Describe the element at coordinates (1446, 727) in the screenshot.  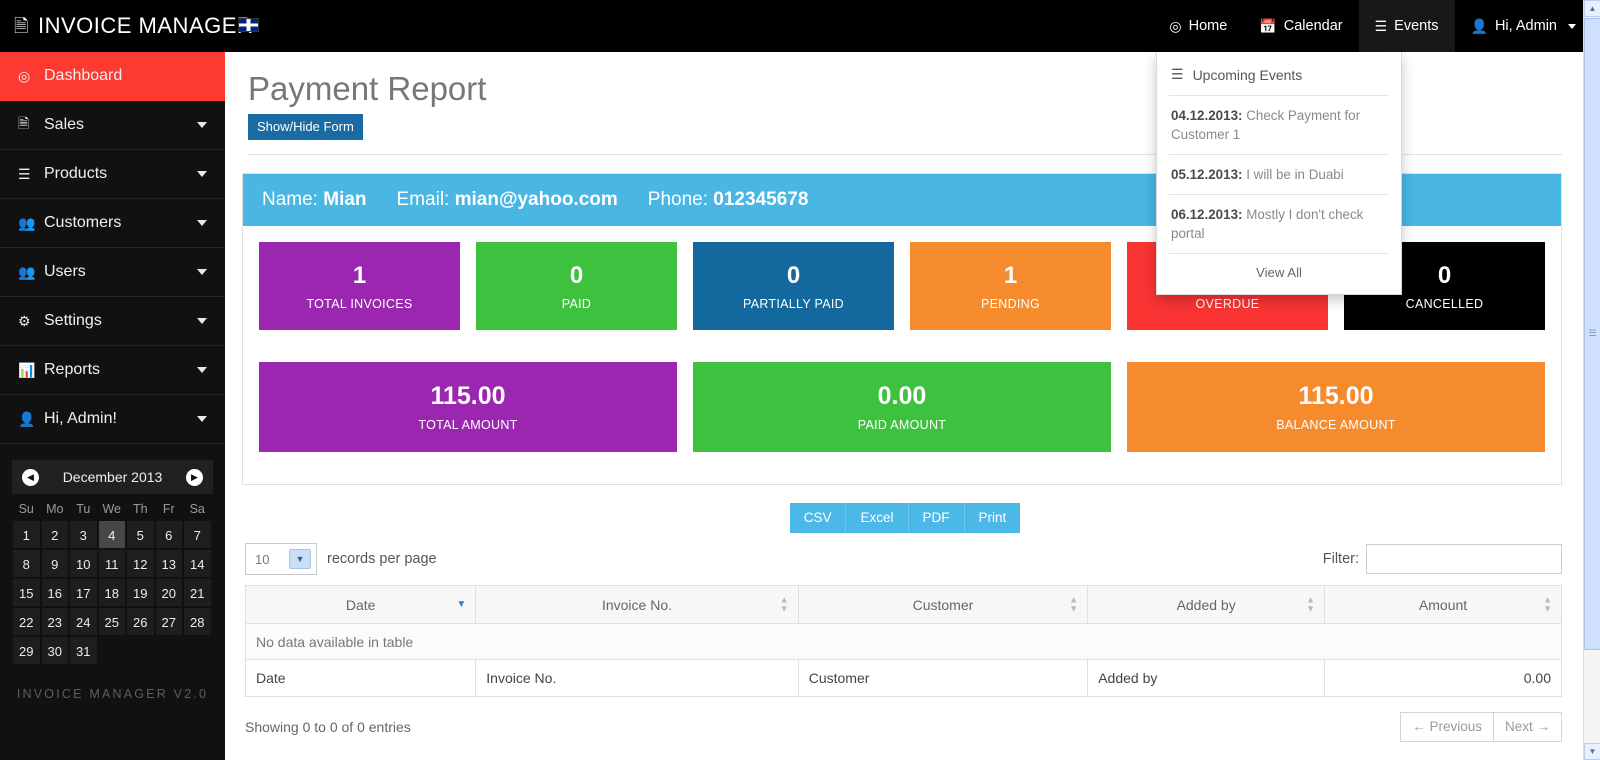
I see `previous-page-button: ← Previous` at that location.